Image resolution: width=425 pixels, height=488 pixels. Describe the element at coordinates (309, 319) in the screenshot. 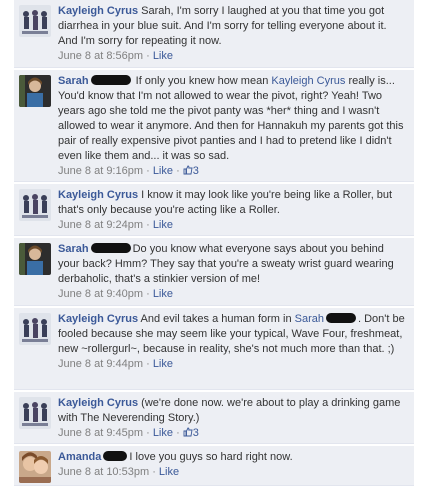

I see `mention-link: Sarah` at that location.